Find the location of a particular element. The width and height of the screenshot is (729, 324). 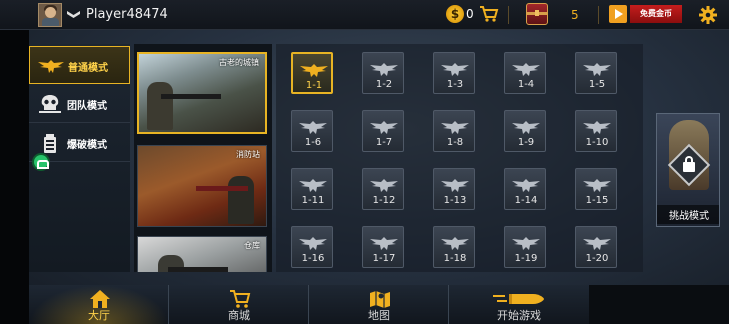

challenge-label: 挑战模式 is located at coordinates (688, 214).